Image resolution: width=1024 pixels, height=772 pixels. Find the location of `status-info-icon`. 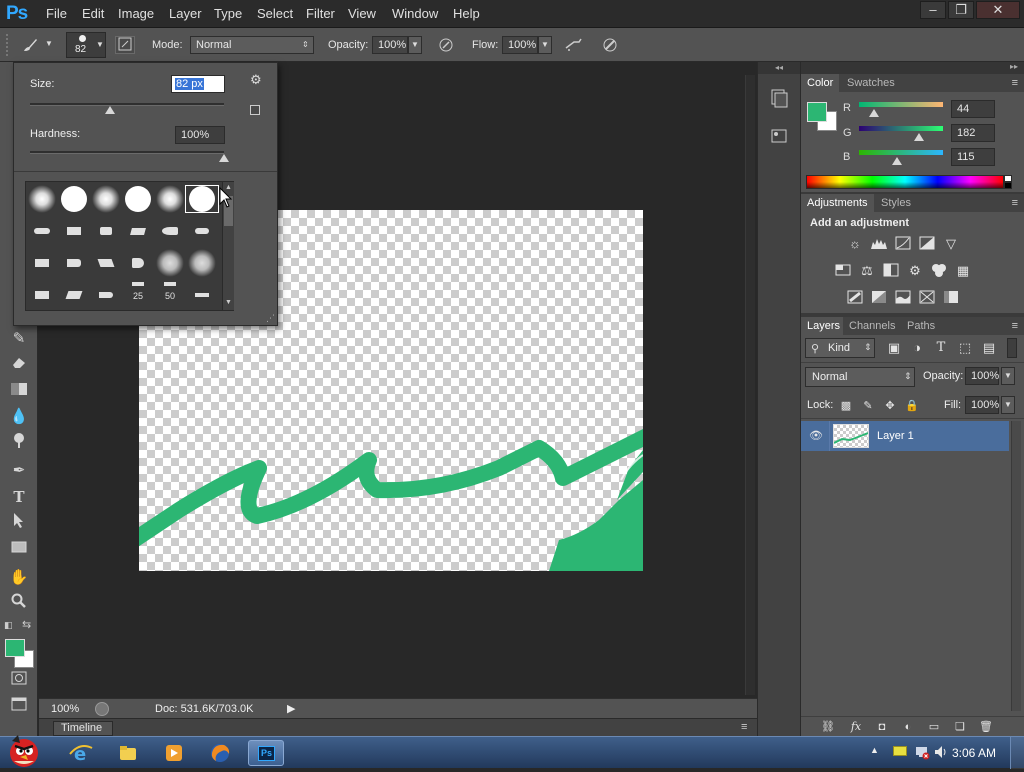

status-info-icon is located at coordinates (102, 709).